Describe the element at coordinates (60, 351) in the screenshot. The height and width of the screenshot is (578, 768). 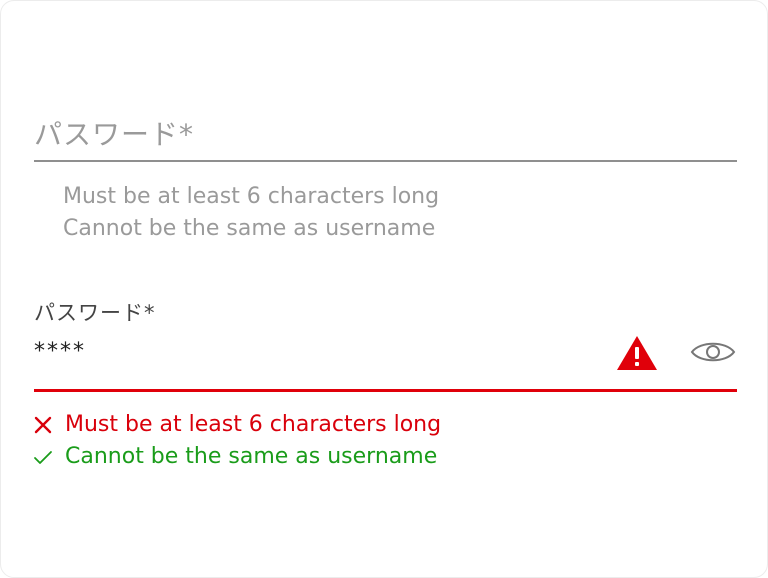
I see `password-input: ****` at that location.